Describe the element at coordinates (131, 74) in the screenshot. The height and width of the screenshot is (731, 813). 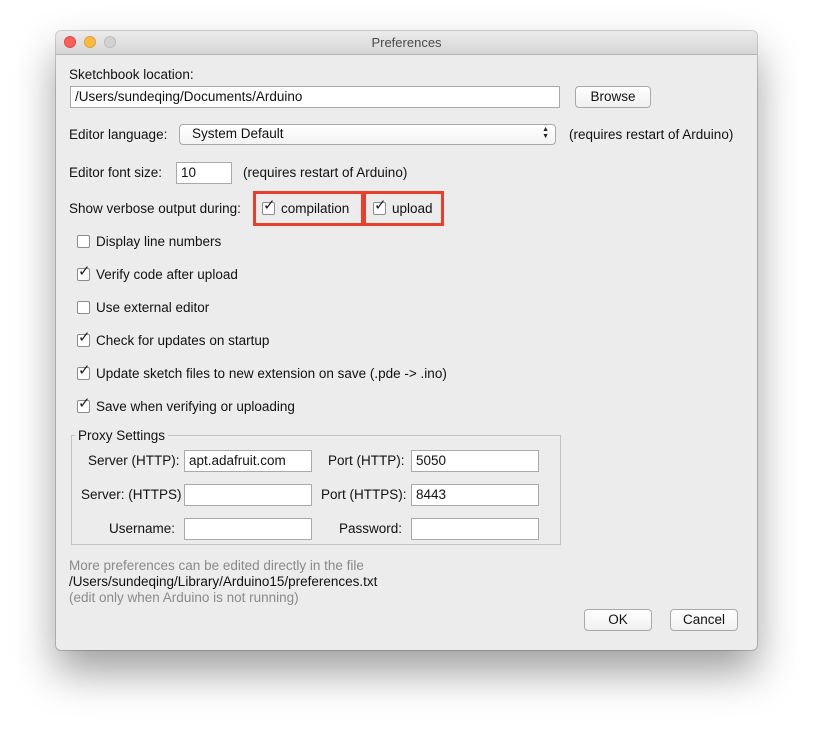
I see `sketchbook-location-label: Sketchbook location:` at that location.